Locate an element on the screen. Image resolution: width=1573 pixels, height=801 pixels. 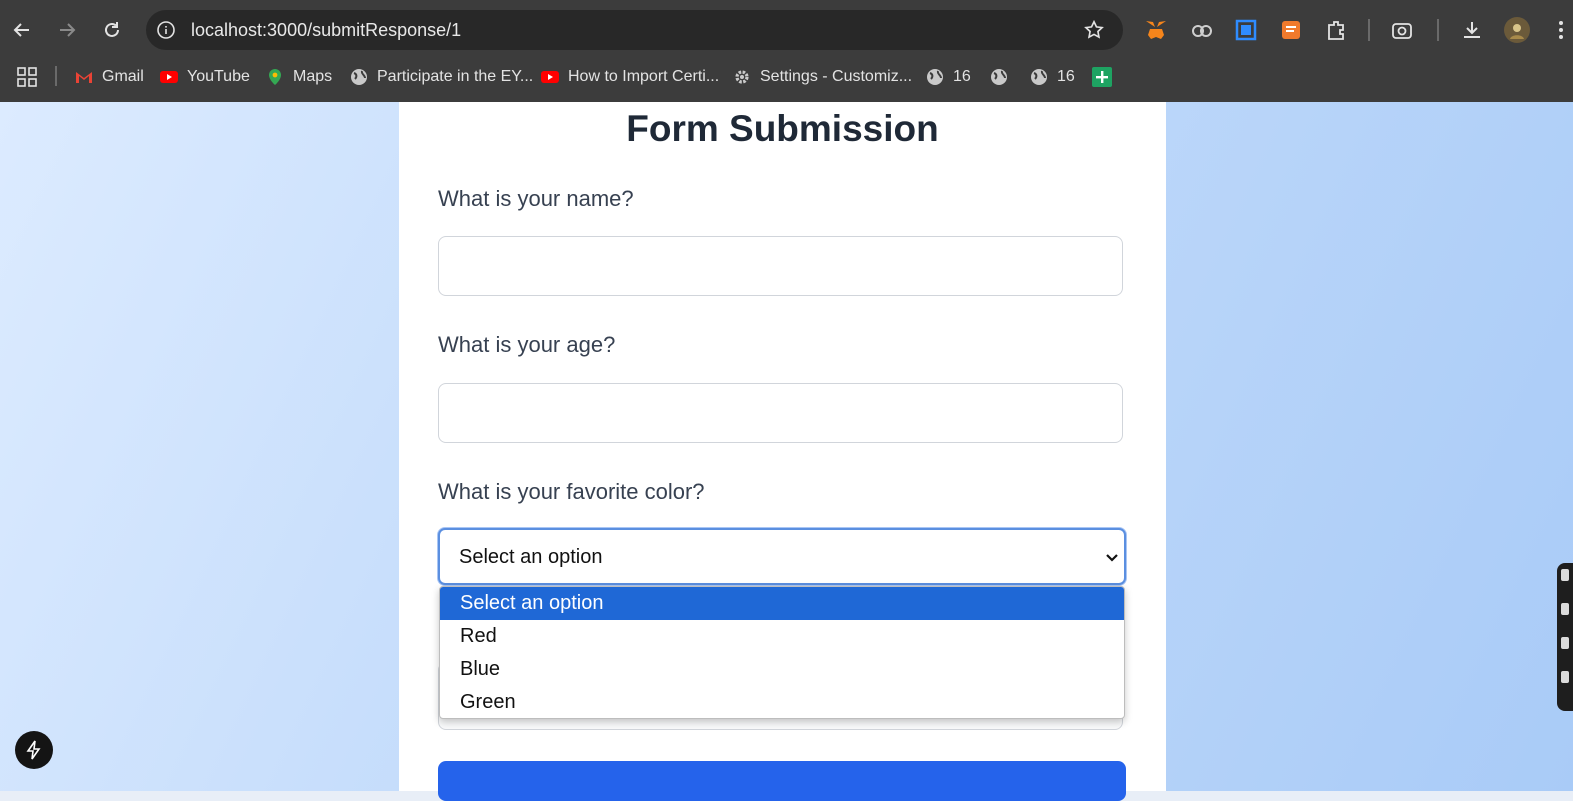
bookmark-16-b: 16 is located at coordinates (1052, 77).